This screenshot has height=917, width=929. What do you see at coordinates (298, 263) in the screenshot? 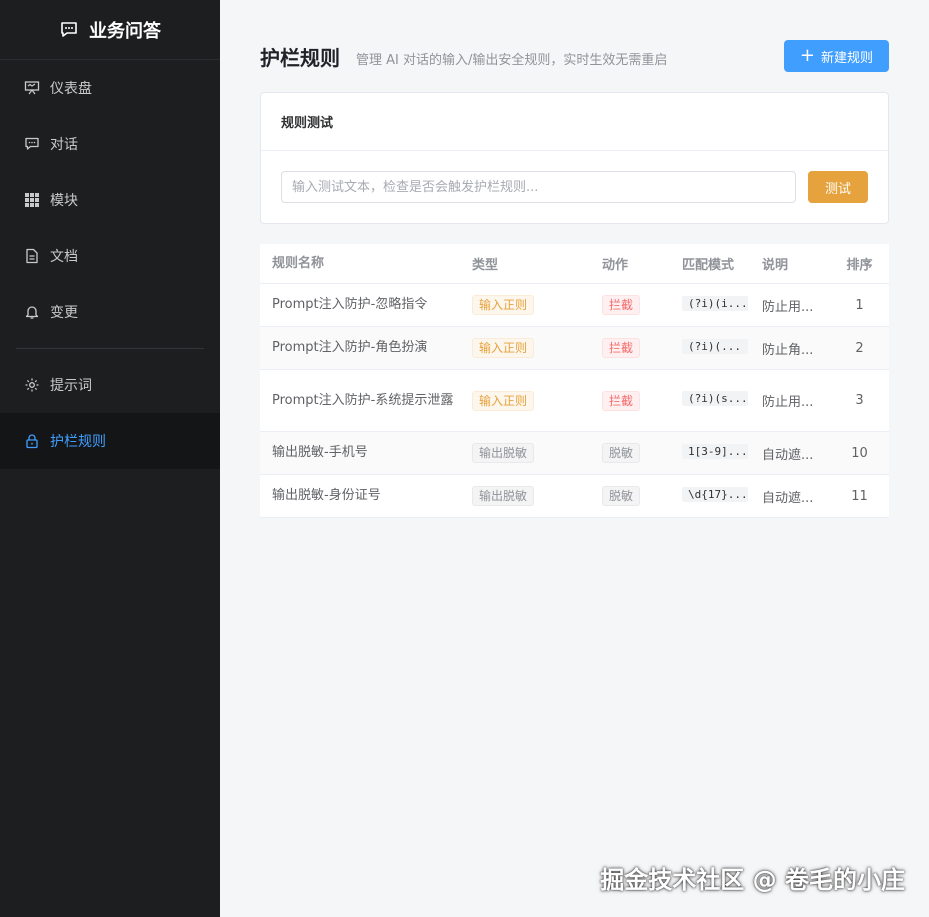
I see `column-header-name: 规则名称` at bounding box center [298, 263].